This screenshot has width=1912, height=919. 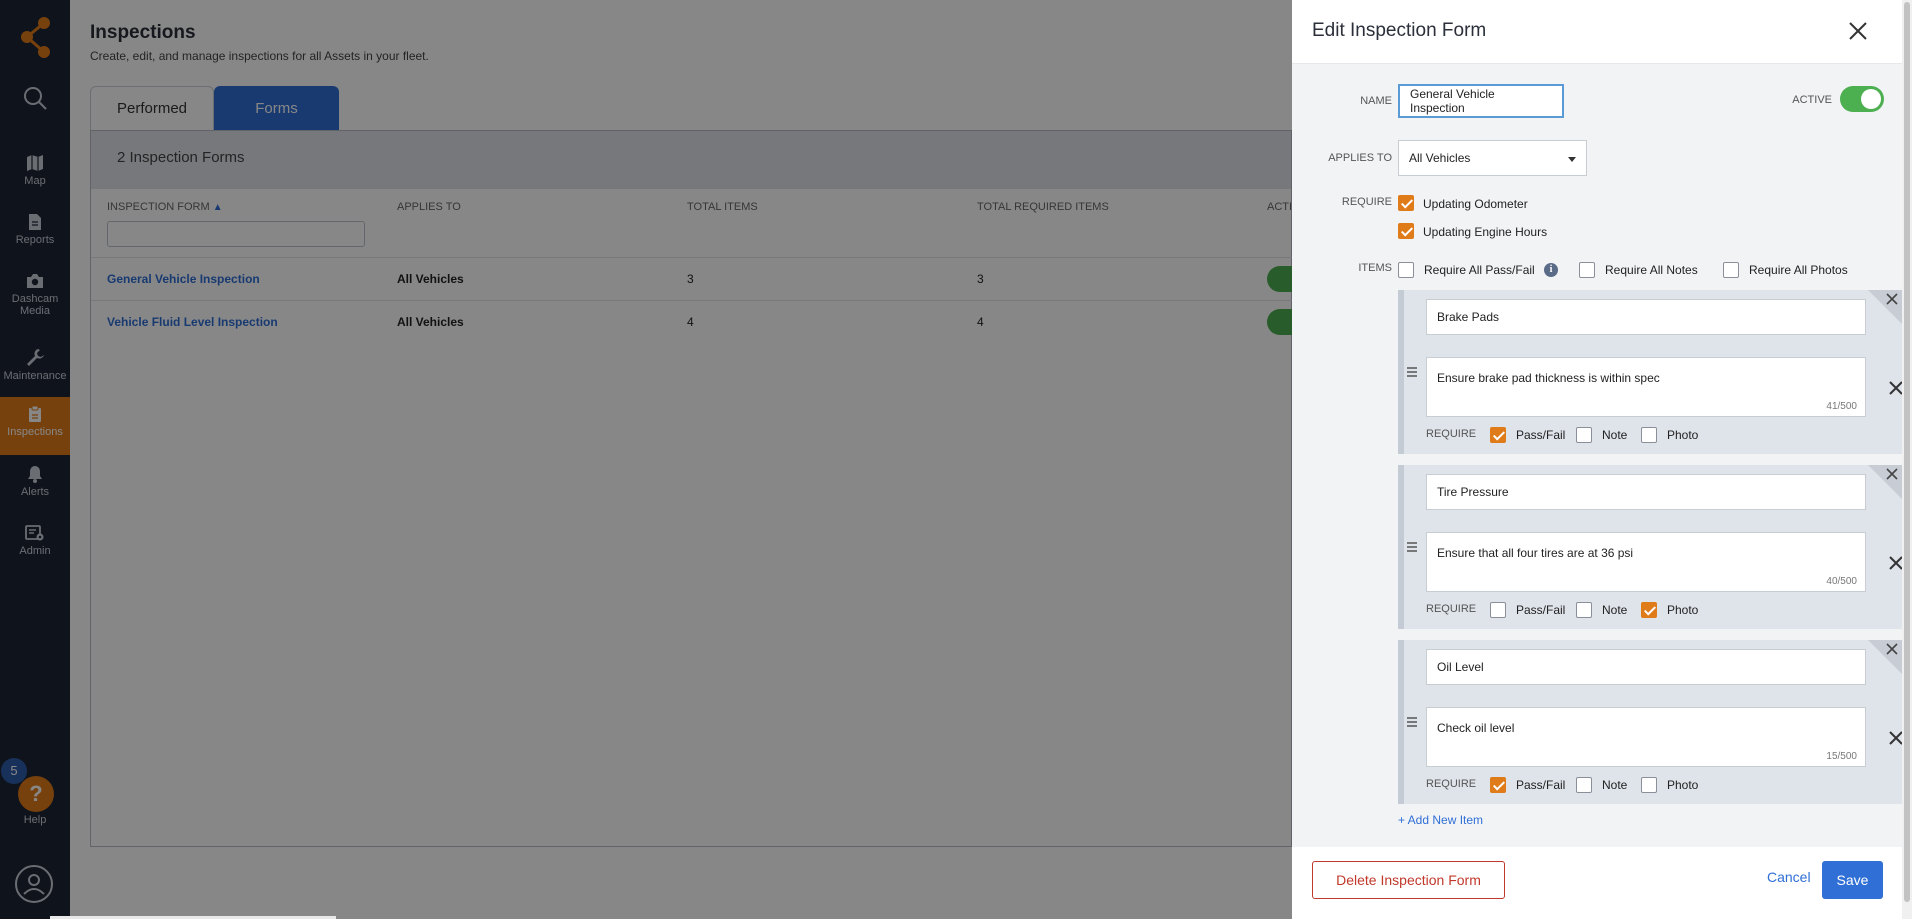 What do you see at coordinates (1399, 30) in the screenshot?
I see `panel-title: Edit Inspection Form` at bounding box center [1399, 30].